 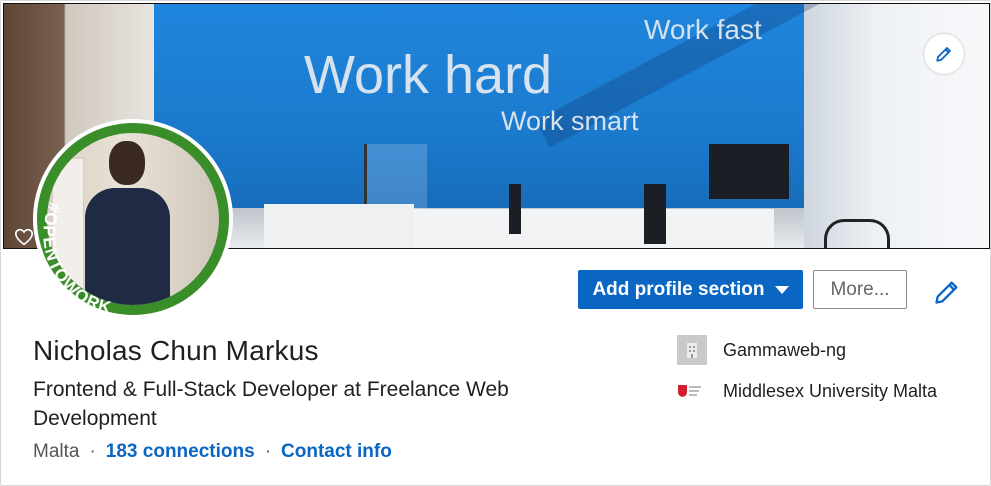 What do you see at coordinates (570, 121) in the screenshot?
I see `banner-text-smart: Work smart` at bounding box center [570, 121].